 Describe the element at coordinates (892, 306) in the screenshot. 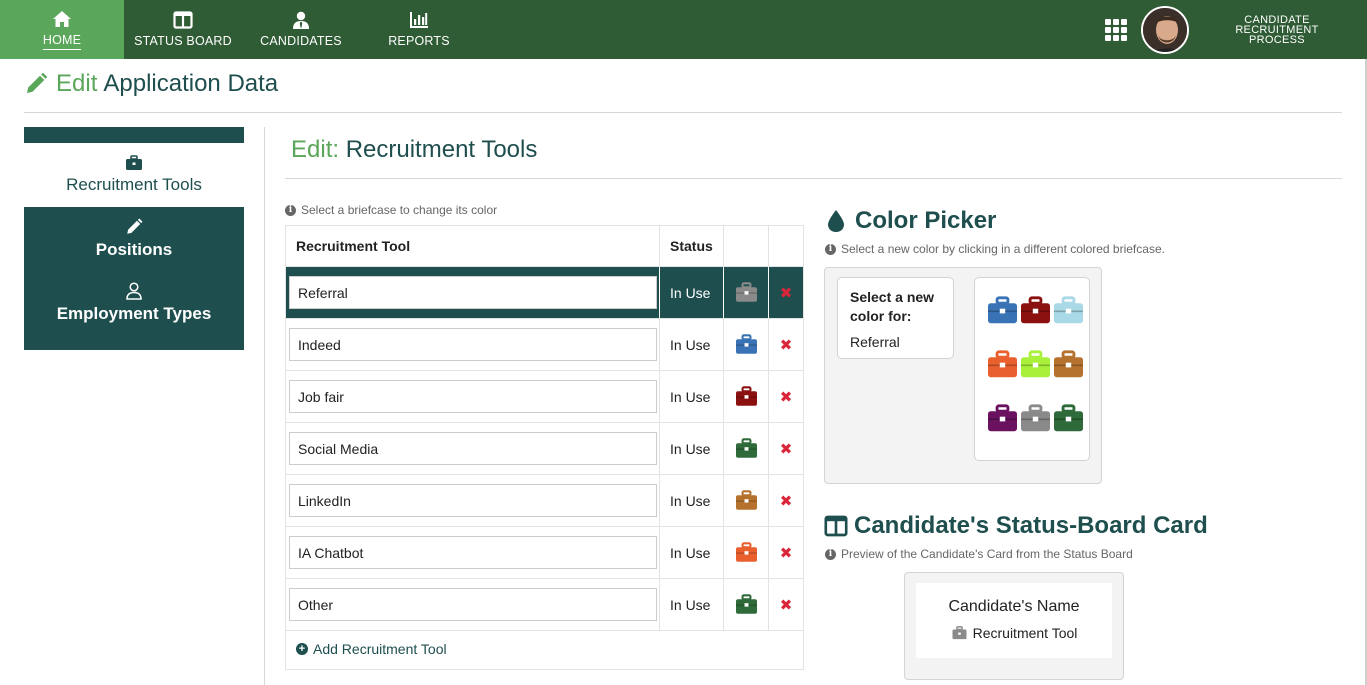

I see `select-color-label: Select a new color for:` at that location.